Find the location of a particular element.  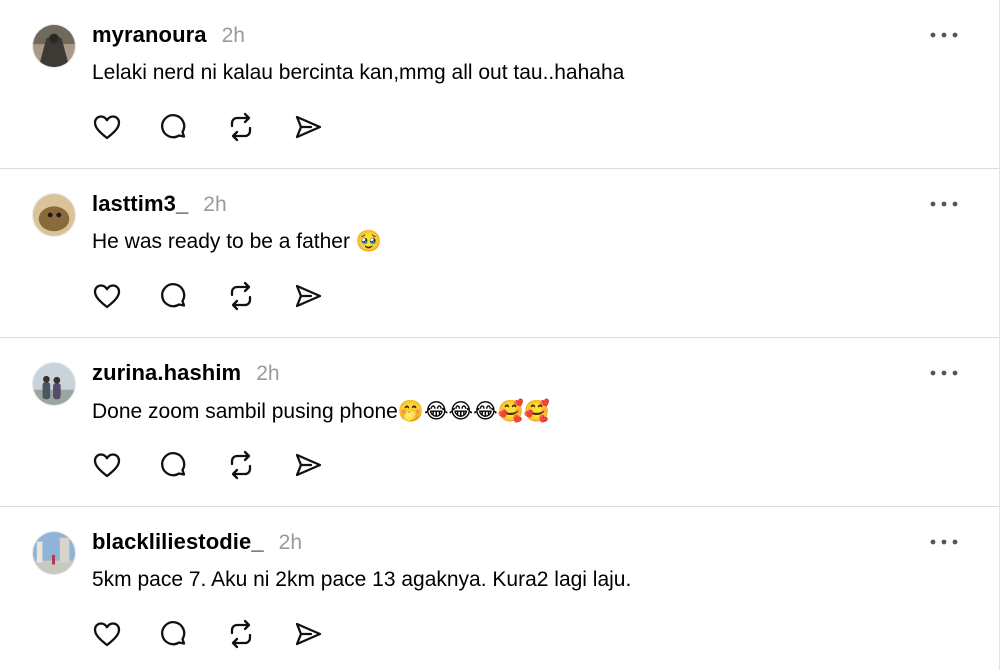

post-text: He was ready to be a father 🥹 is located at coordinates (237, 241).